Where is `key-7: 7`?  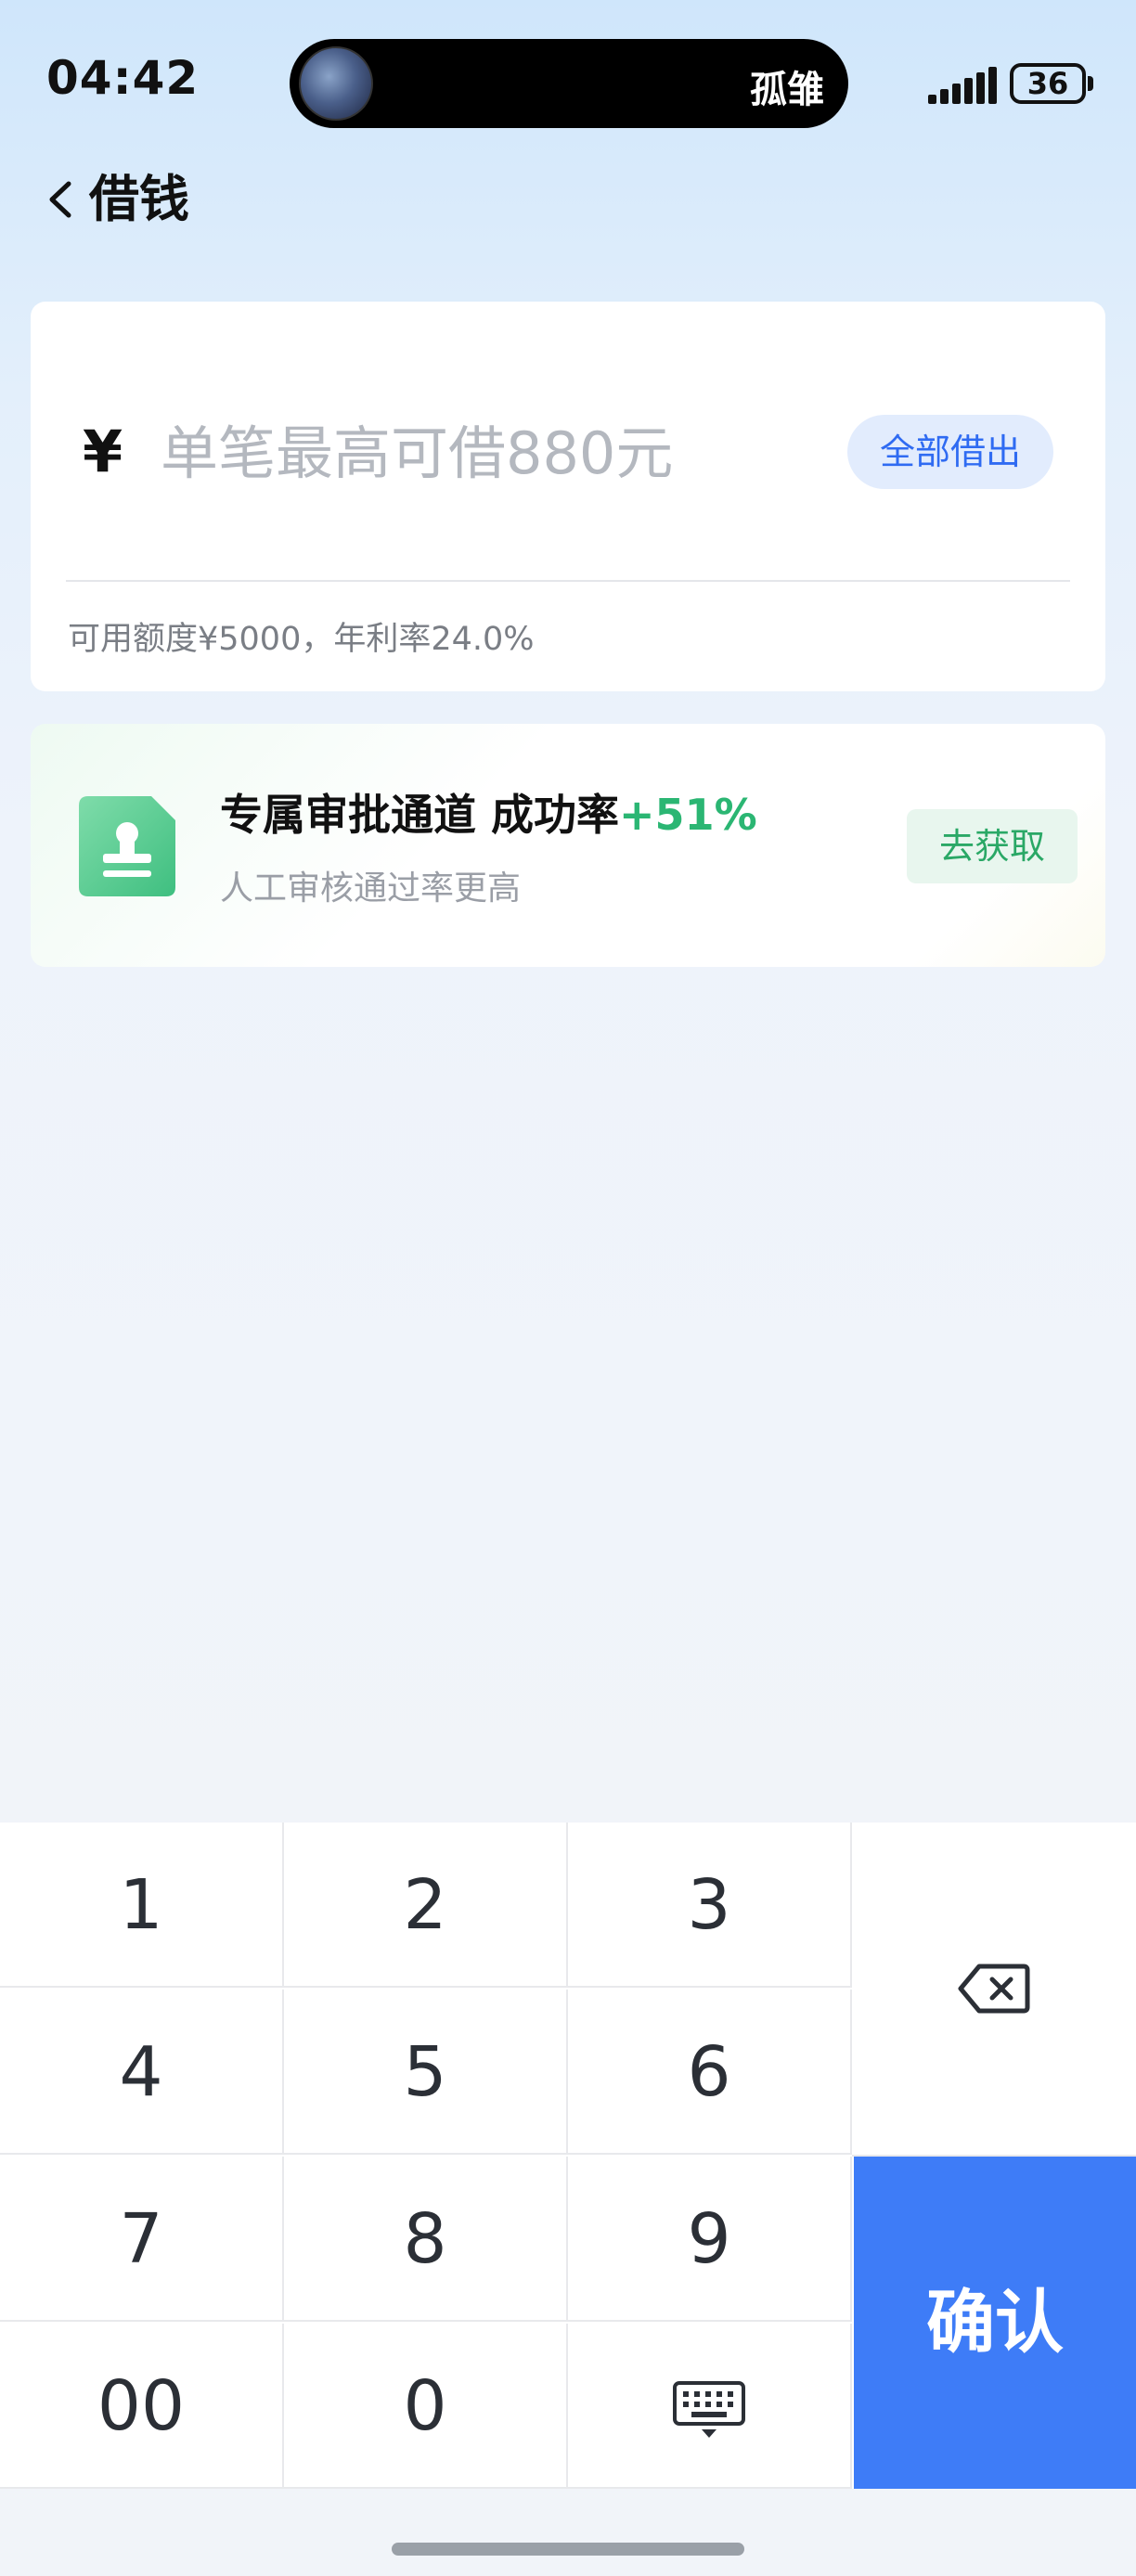 key-7: 7 is located at coordinates (142, 2239).